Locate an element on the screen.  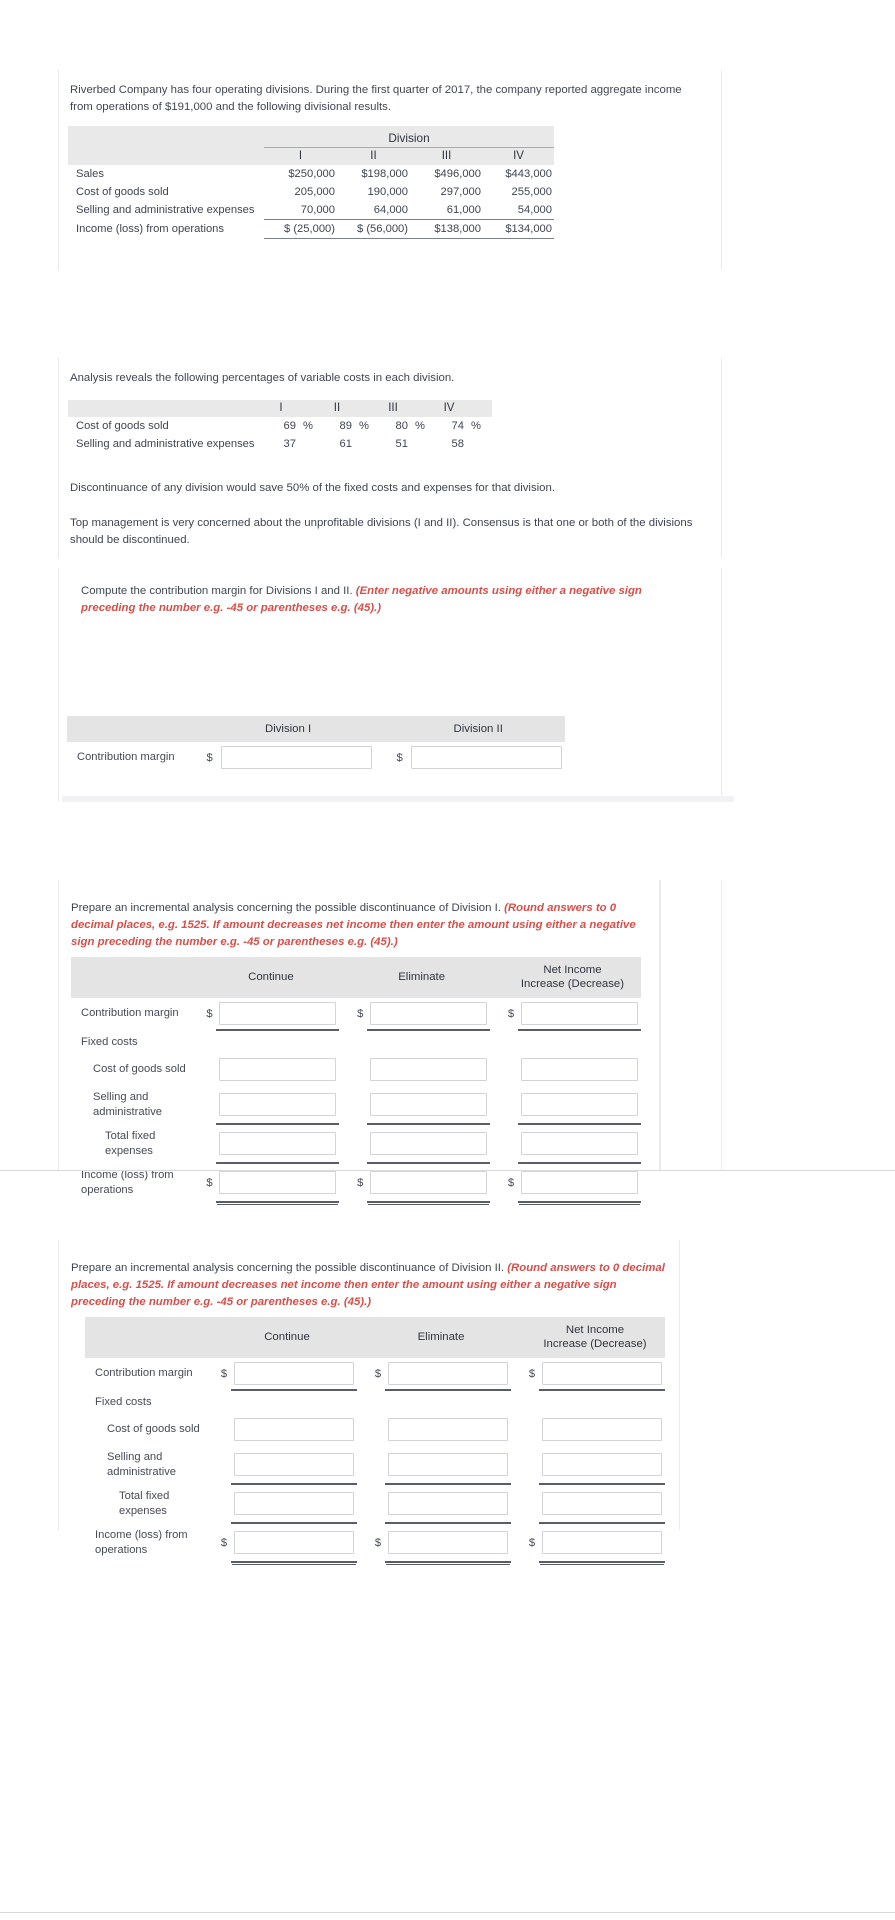
b-cogs-net-income-input is located at coordinates (579, 1070).